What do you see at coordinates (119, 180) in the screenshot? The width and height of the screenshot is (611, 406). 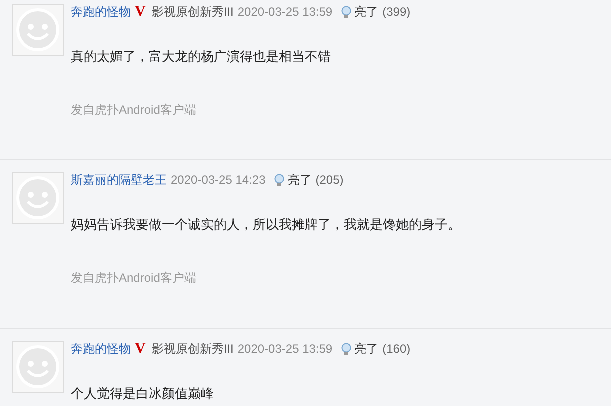 I see `username-link: 斯嘉丽的隔壁老王` at bounding box center [119, 180].